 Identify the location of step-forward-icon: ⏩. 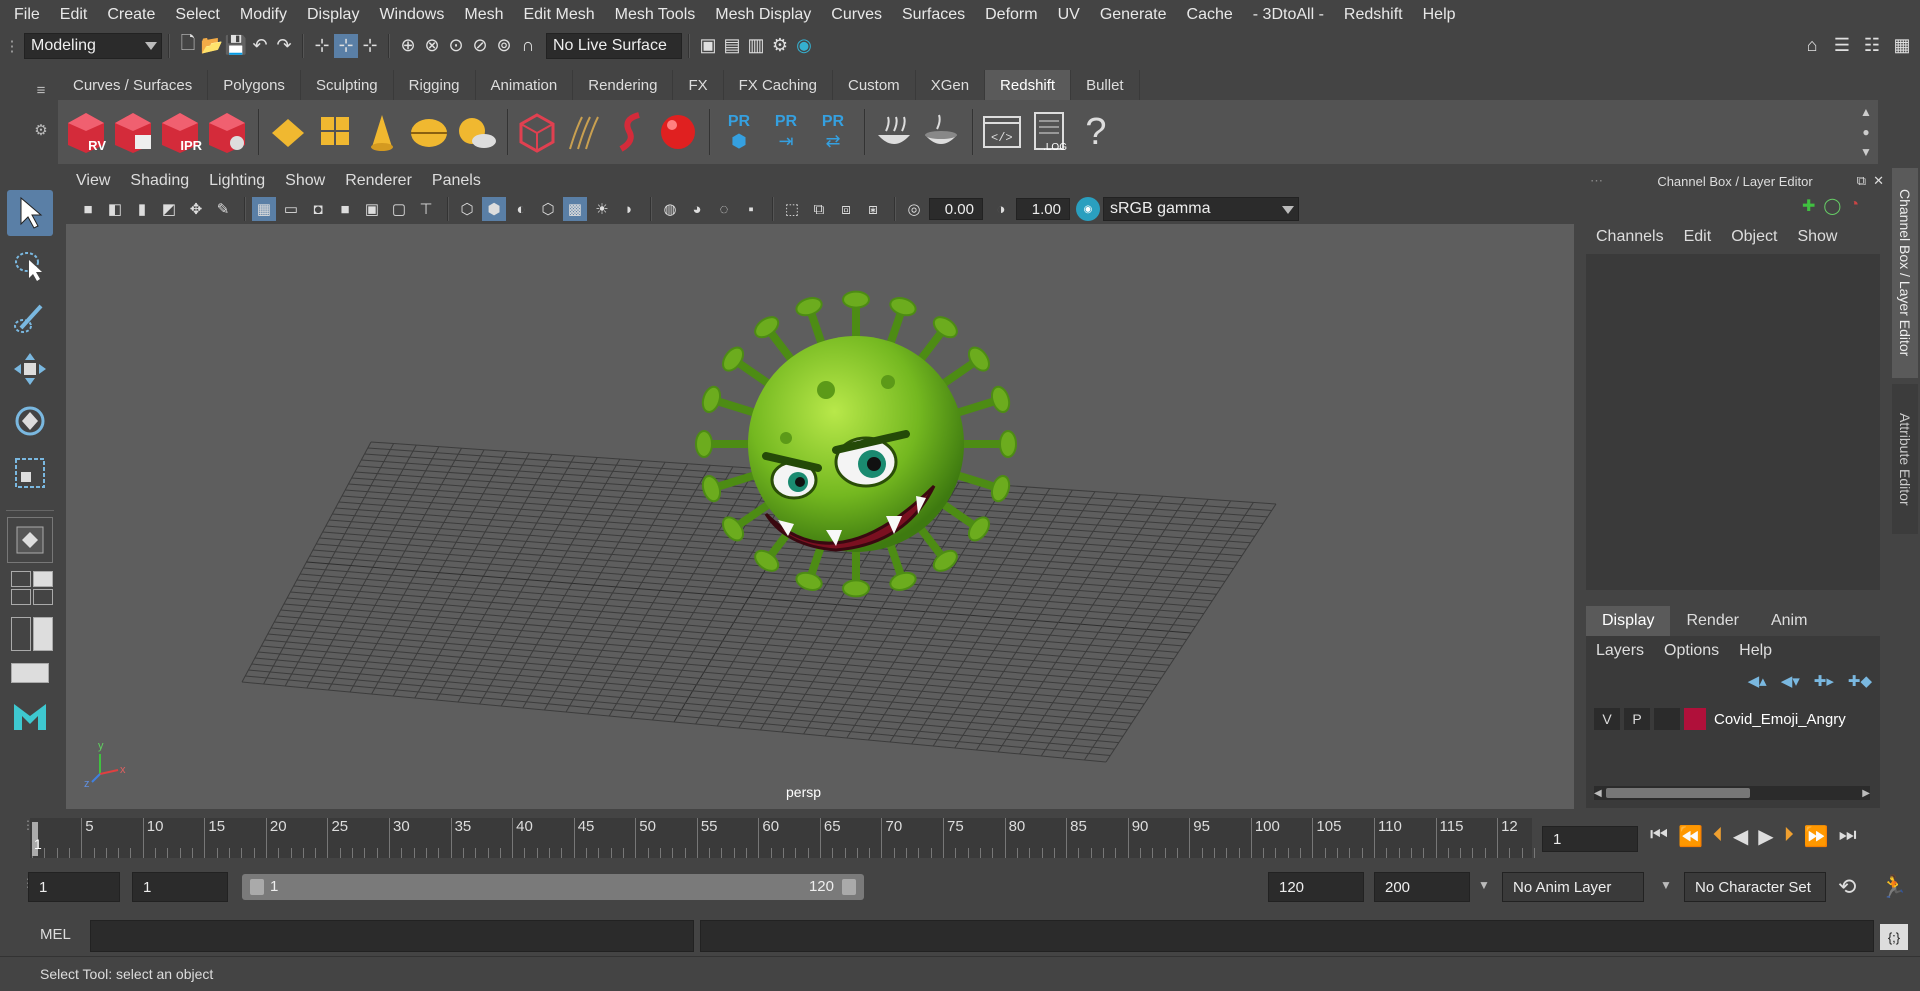
(1816, 836).